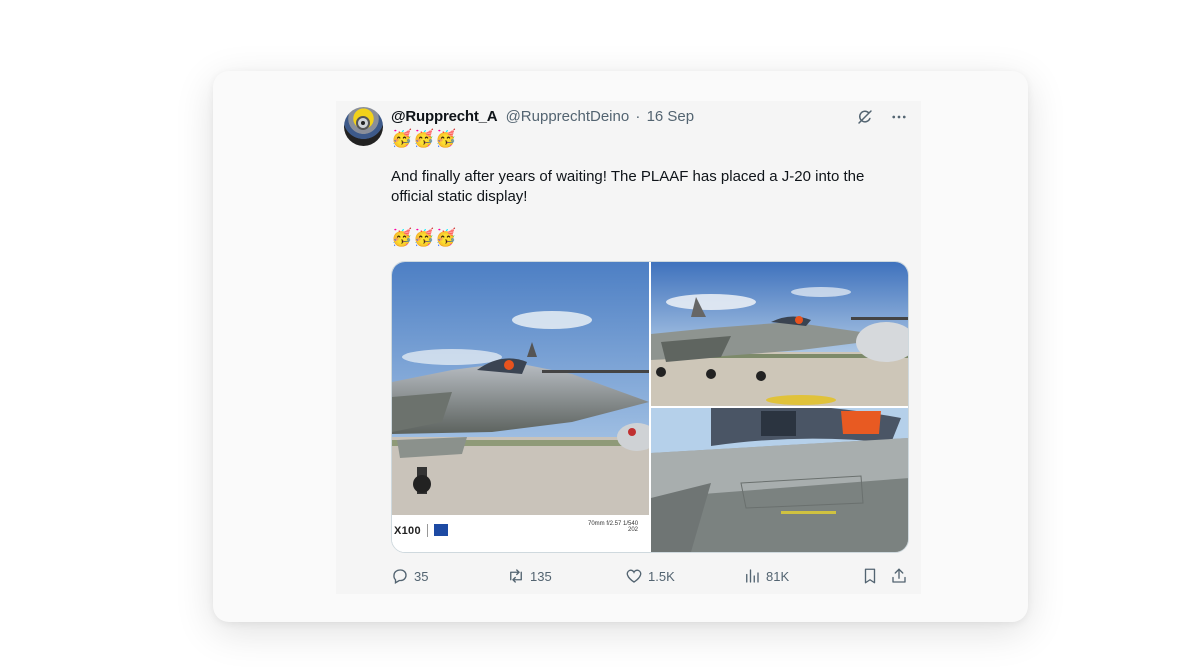 The height and width of the screenshot is (672, 1202). What do you see at coordinates (441, 530) in the screenshot?
I see `zeiss-logo` at bounding box center [441, 530].